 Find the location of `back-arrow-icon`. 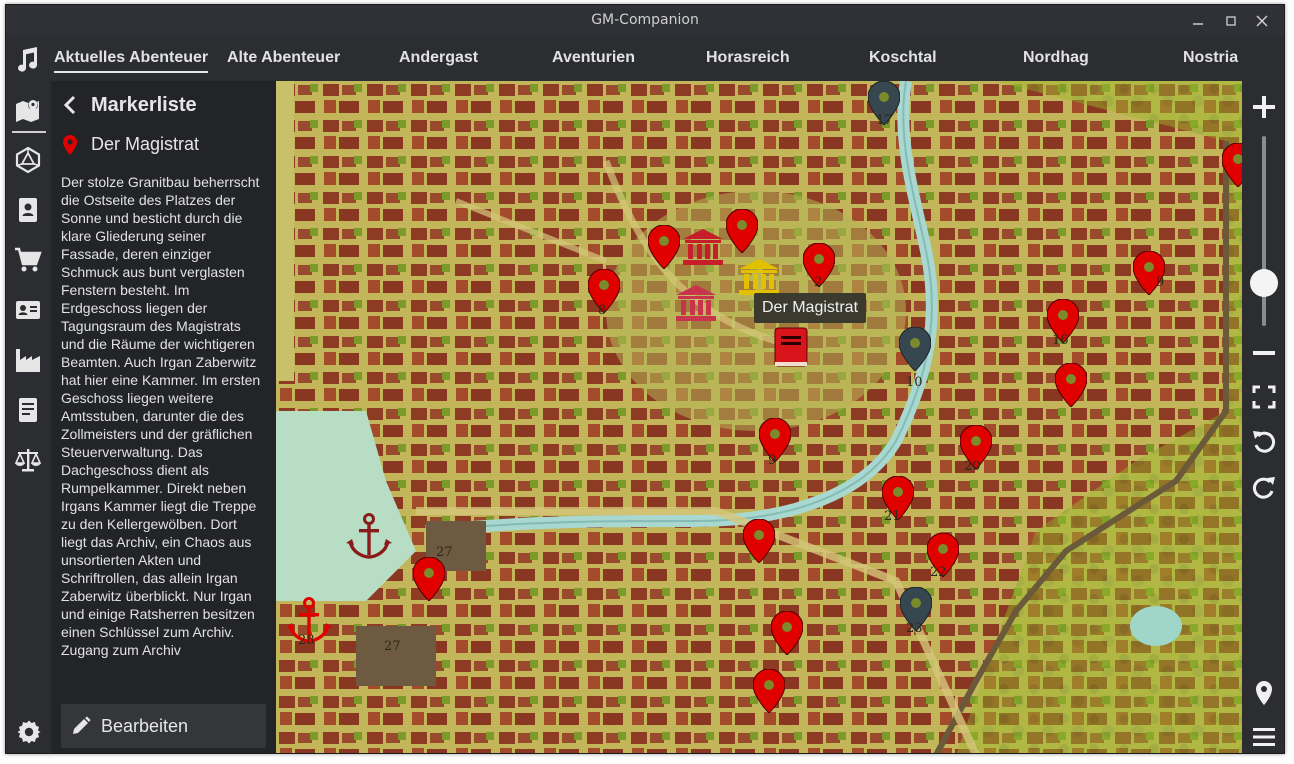

back-arrow-icon is located at coordinates (71, 105).